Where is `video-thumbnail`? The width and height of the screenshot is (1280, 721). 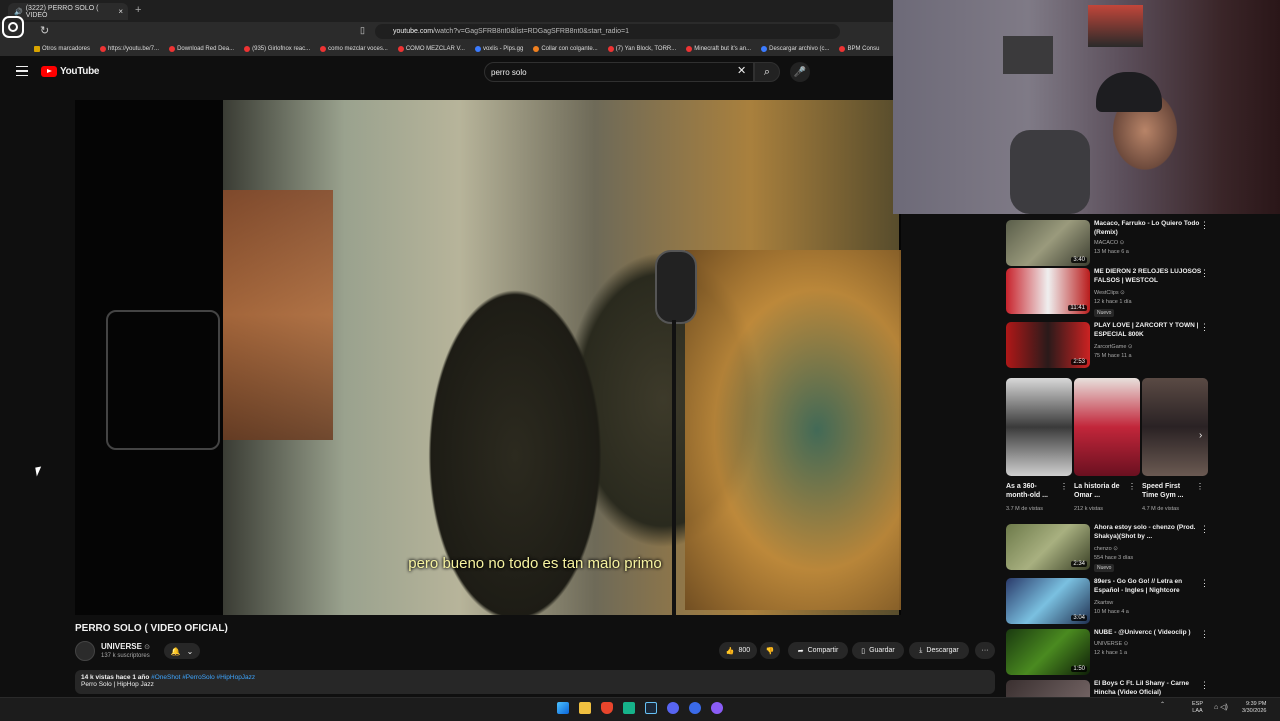
video-thumbnail is located at coordinates (1048, 688).